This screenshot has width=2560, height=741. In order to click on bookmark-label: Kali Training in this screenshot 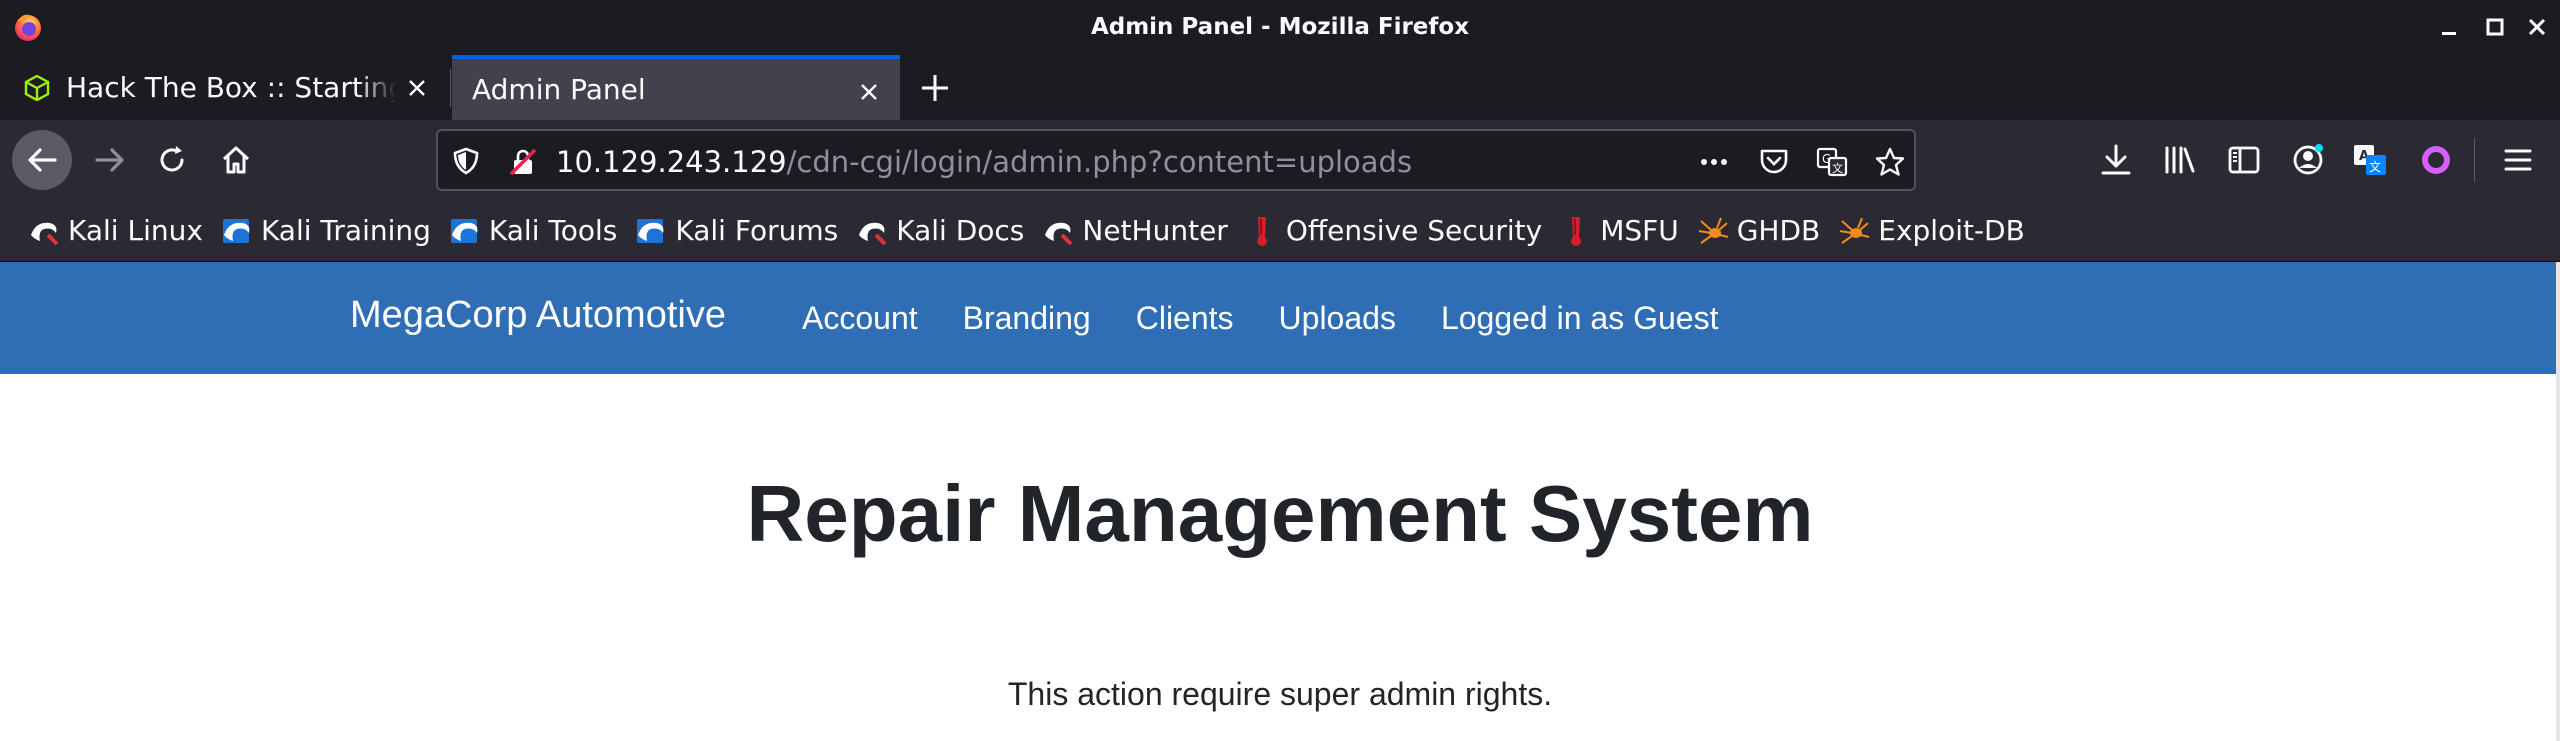, I will do `click(345, 230)`.